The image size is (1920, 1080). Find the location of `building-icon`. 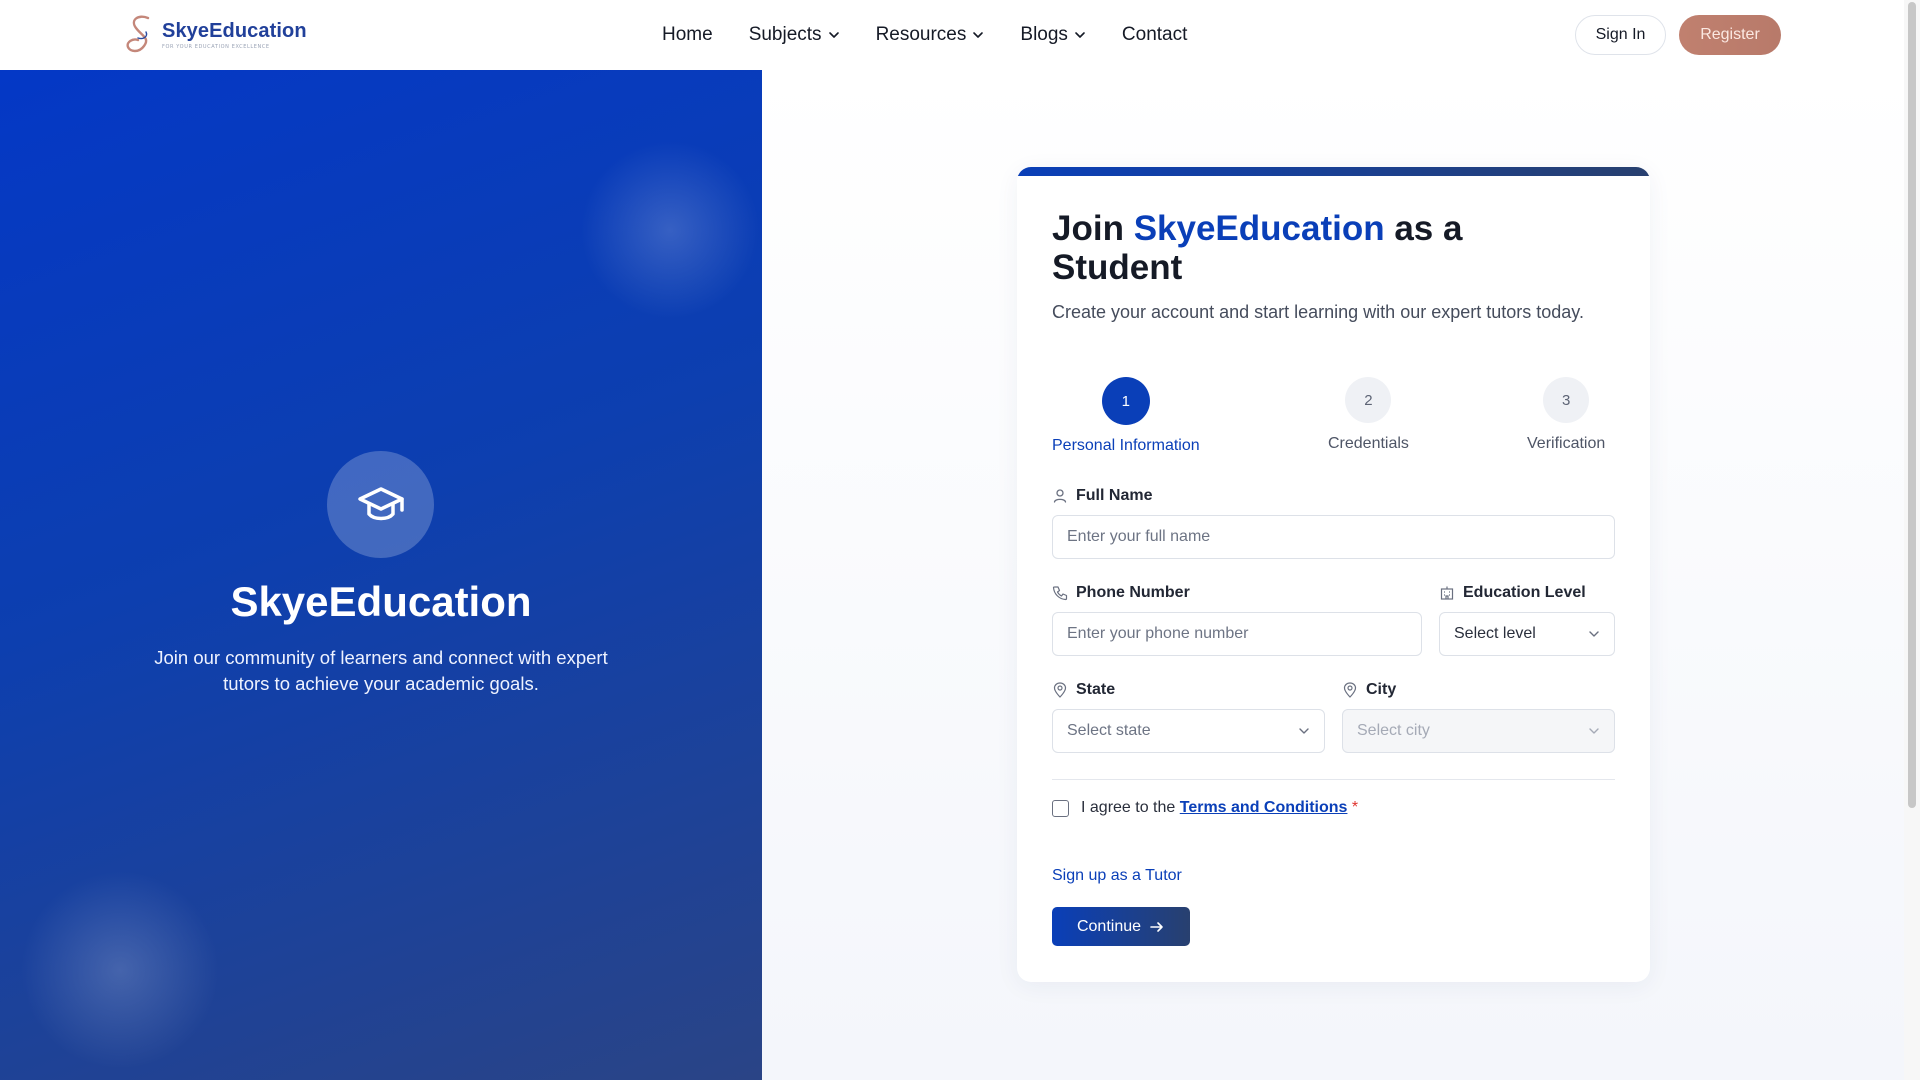

building-icon is located at coordinates (1447, 593).